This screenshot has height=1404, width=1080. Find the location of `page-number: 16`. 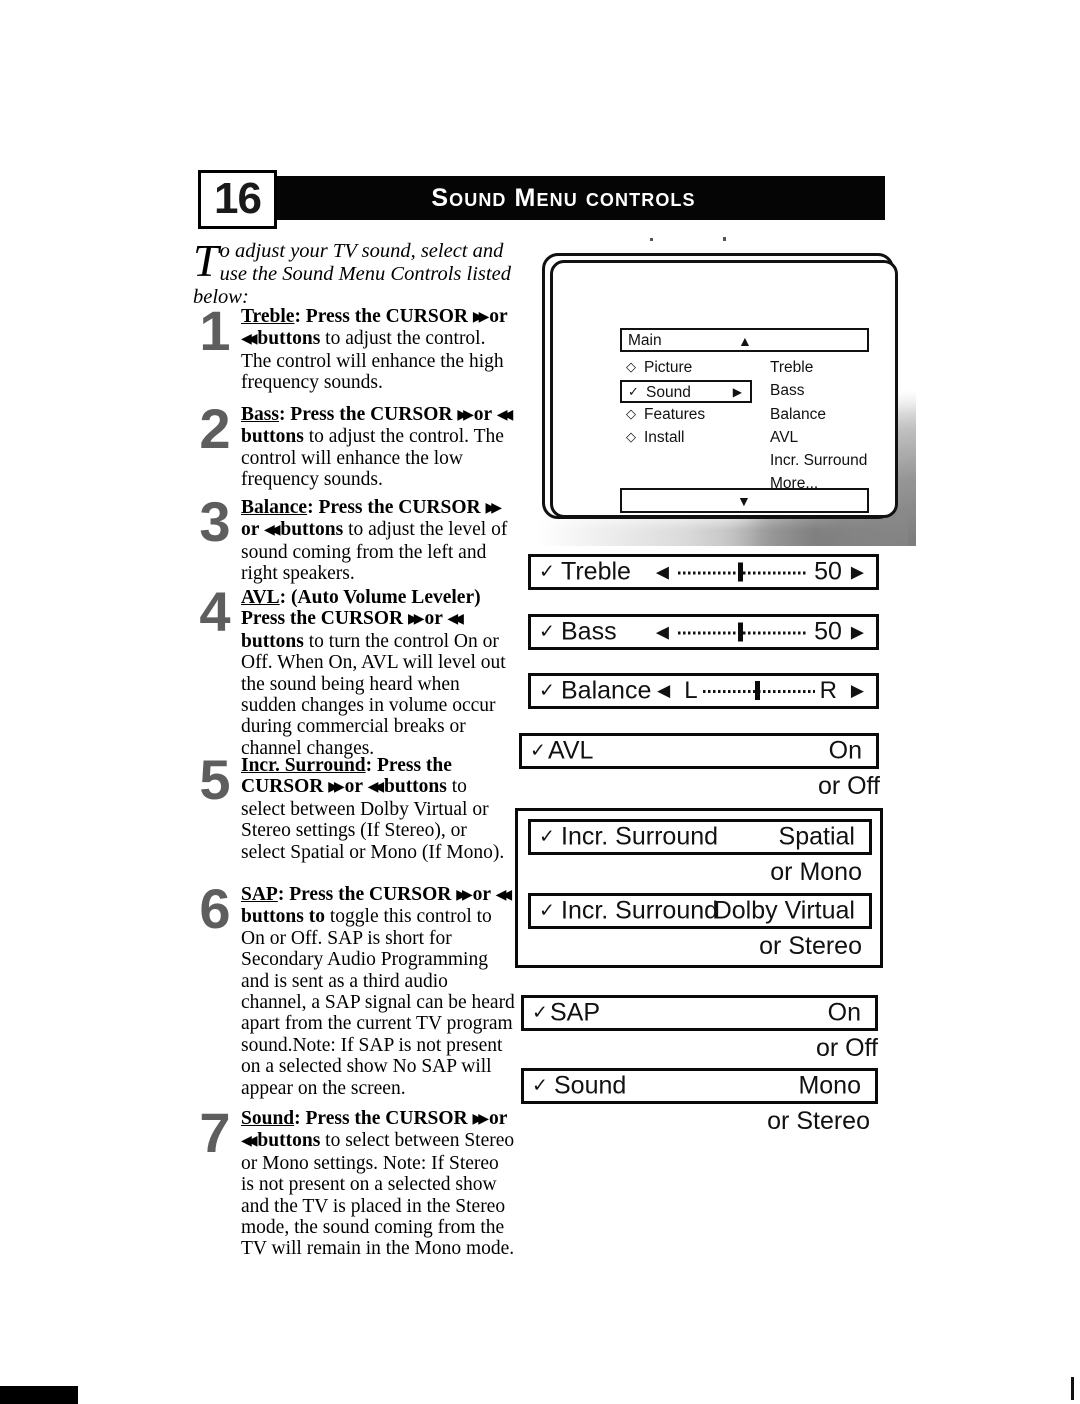

page-number: 16 is located at coordinates (237, 199).